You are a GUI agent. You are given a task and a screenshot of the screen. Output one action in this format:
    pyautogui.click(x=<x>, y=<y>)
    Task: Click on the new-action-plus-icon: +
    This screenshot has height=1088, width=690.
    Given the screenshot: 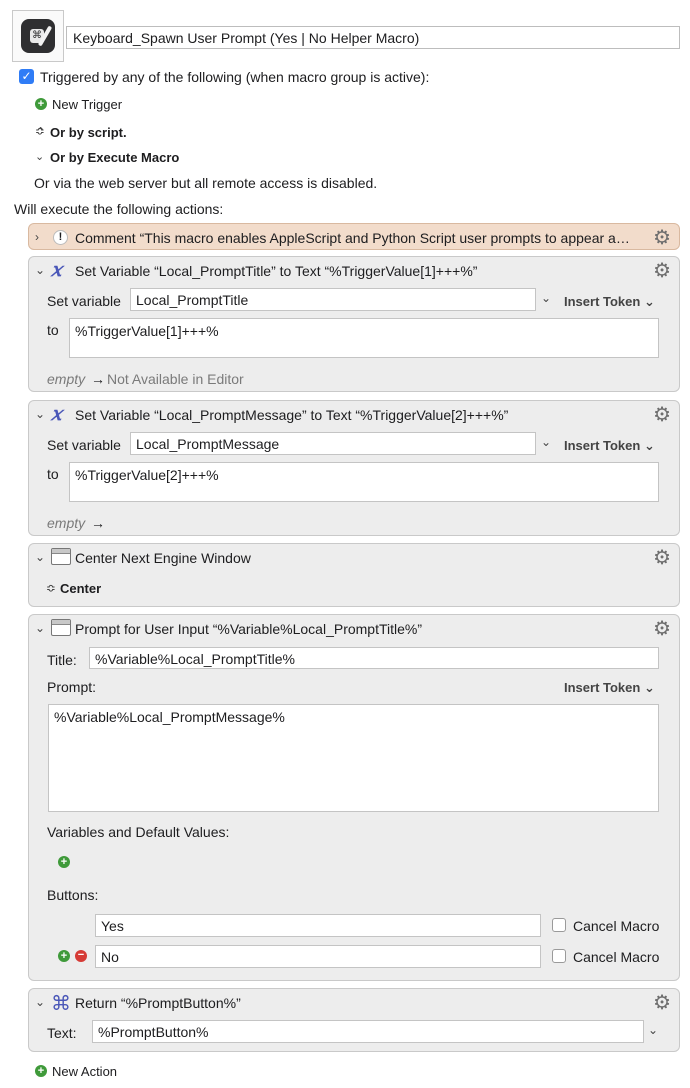 What is the action you would take?
    pyautogui.click(x=41, y=1071)
    